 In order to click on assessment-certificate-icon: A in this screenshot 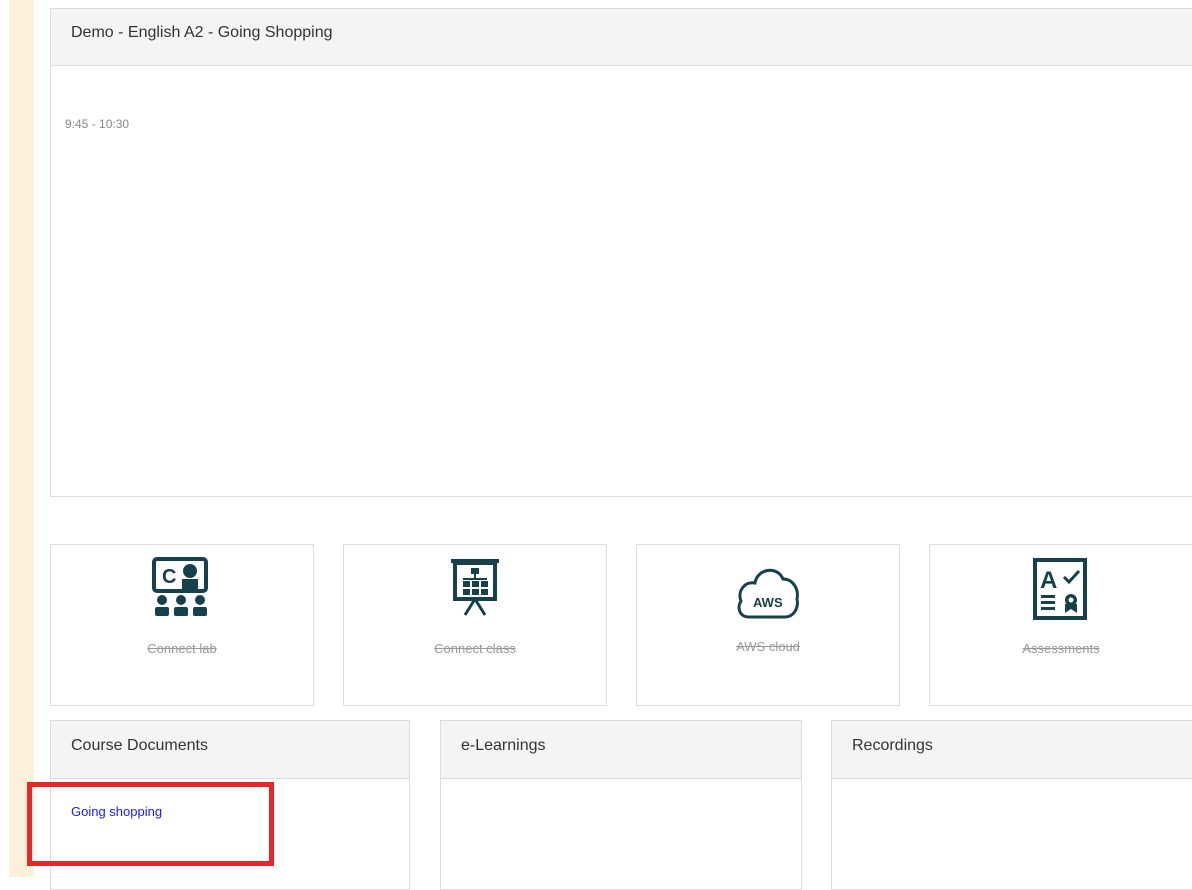, I will do `click(1061, 591)`.